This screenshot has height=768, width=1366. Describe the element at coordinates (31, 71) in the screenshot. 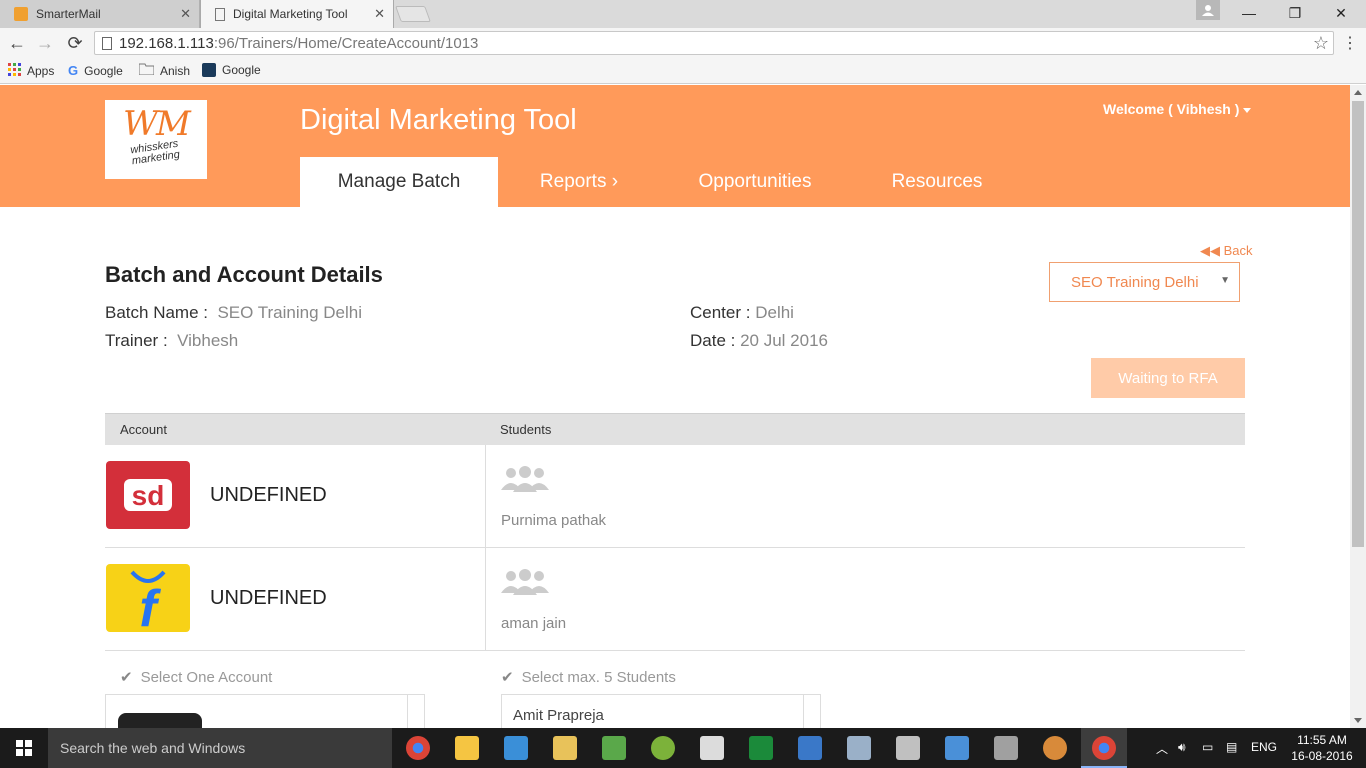

I see `bookmark-apps: Apps` at that location.